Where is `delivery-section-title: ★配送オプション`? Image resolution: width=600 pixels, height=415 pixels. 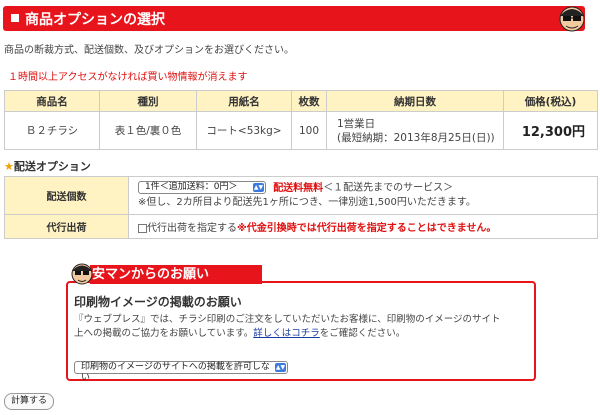
delivery-section-title: ★配送オプション is located at coordinates (47, 166).